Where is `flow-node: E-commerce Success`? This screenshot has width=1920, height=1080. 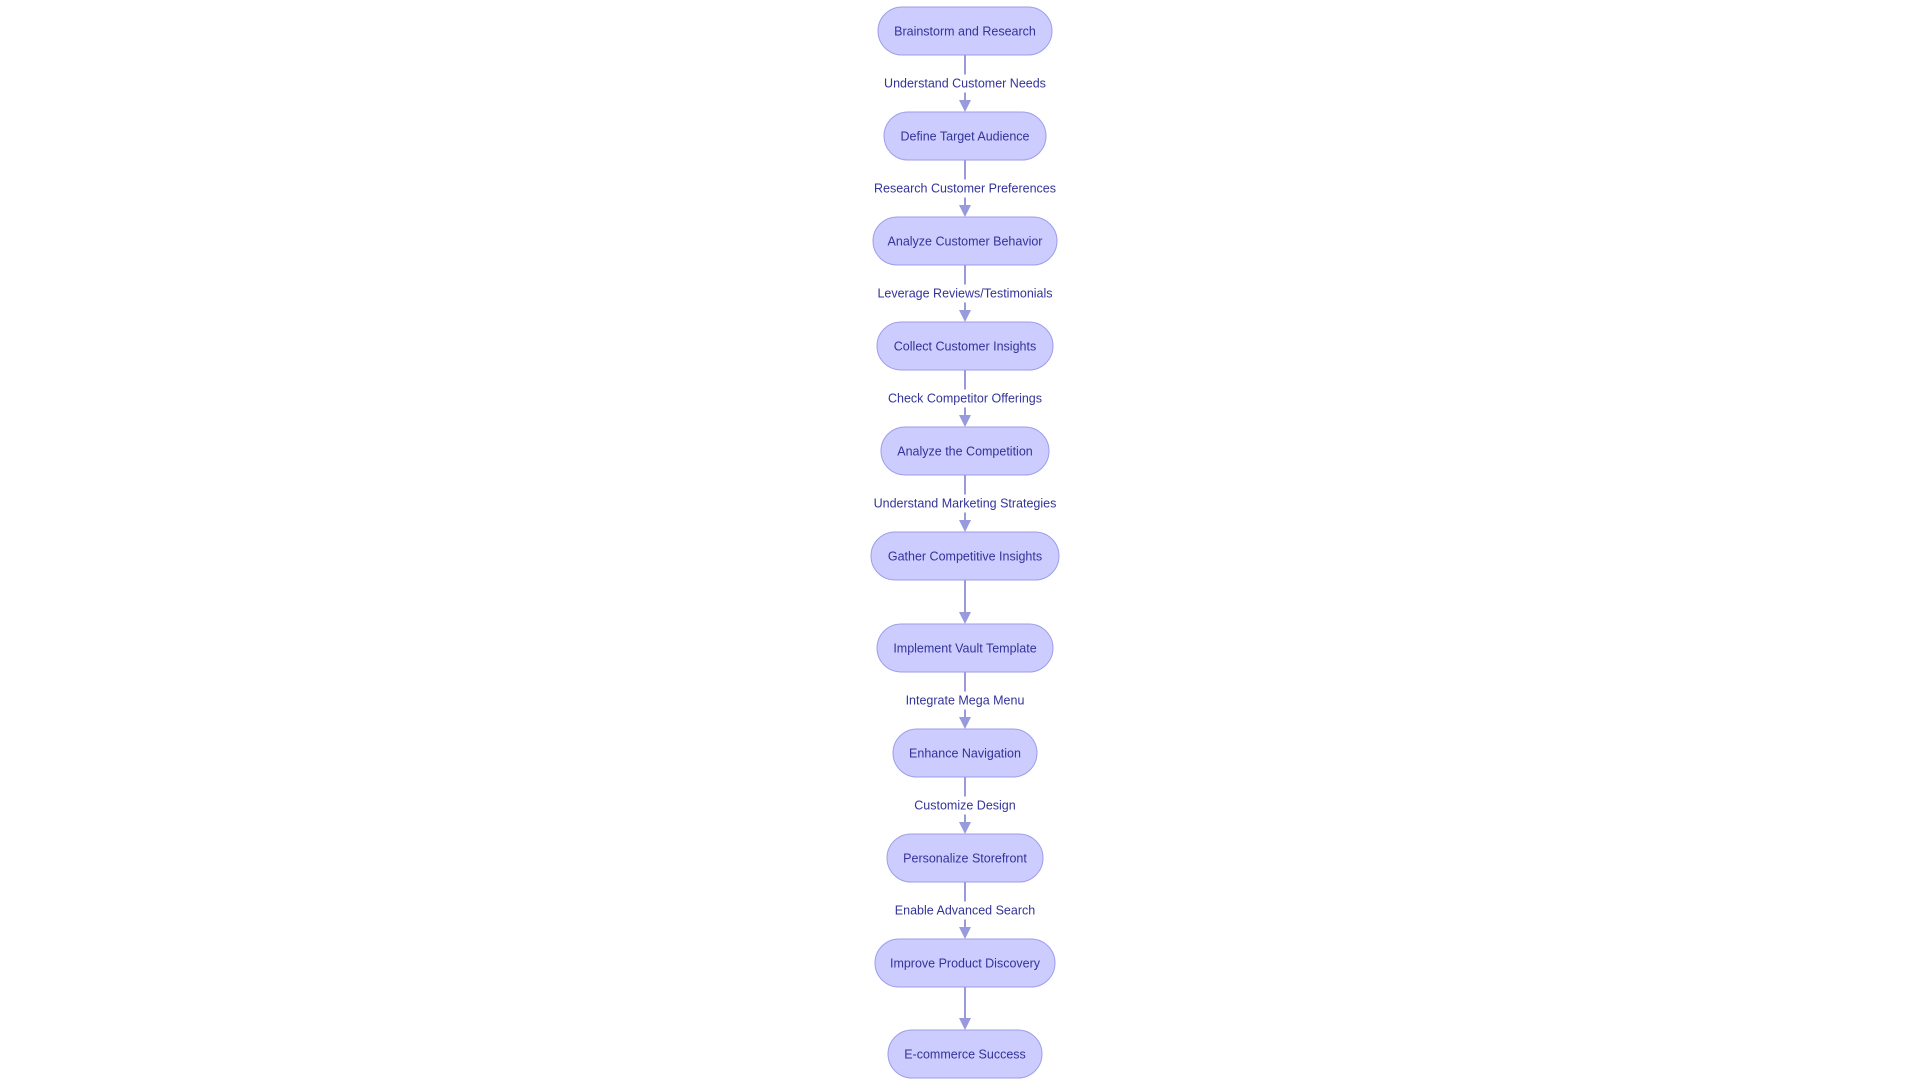
flow-node: E-commerce Success is located at coordinates (965, 1054).